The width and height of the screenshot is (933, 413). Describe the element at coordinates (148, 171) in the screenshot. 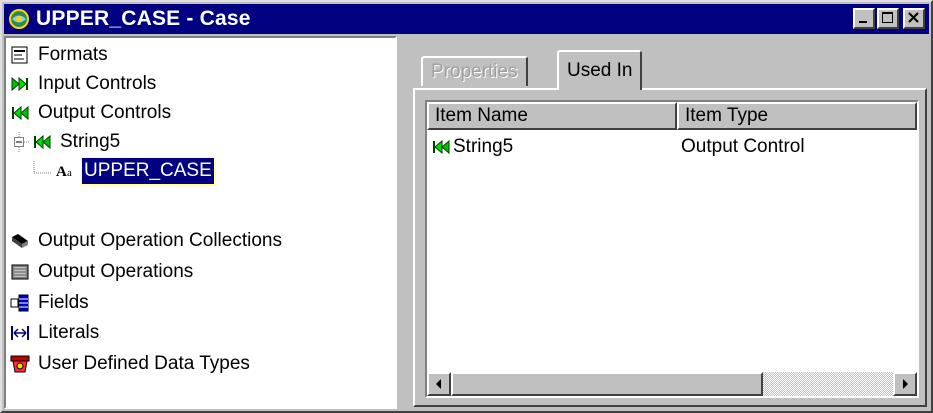

I see `tree-item-label: UPPER_CASE` at that location.